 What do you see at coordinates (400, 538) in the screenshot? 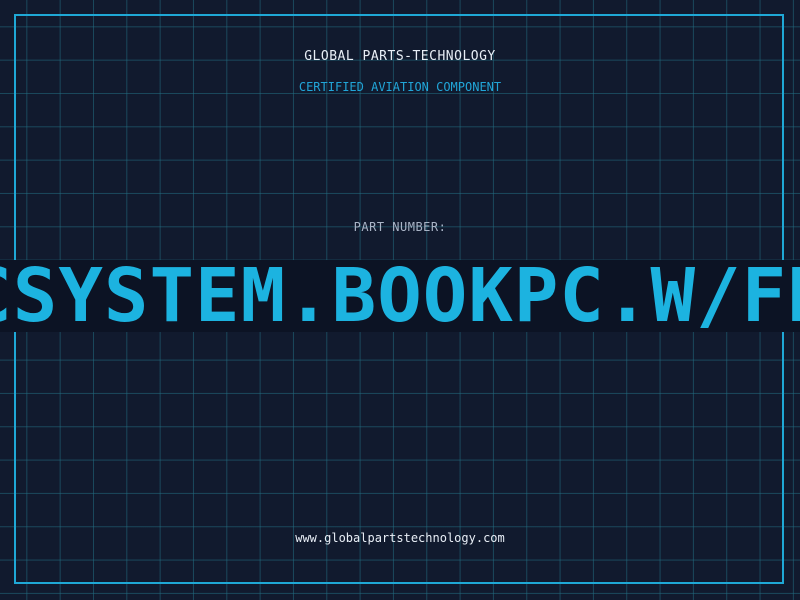
I see `website-url: www.globalpartstechnology.com` at bounding box center [400, 538].